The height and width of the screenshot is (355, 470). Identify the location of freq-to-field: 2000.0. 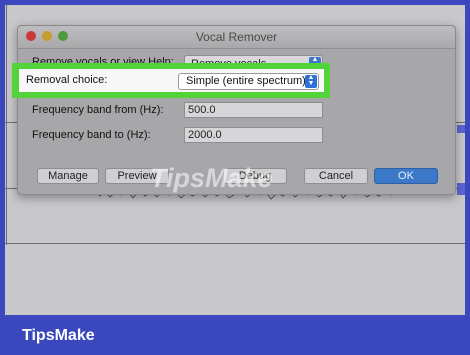
(253, 135).